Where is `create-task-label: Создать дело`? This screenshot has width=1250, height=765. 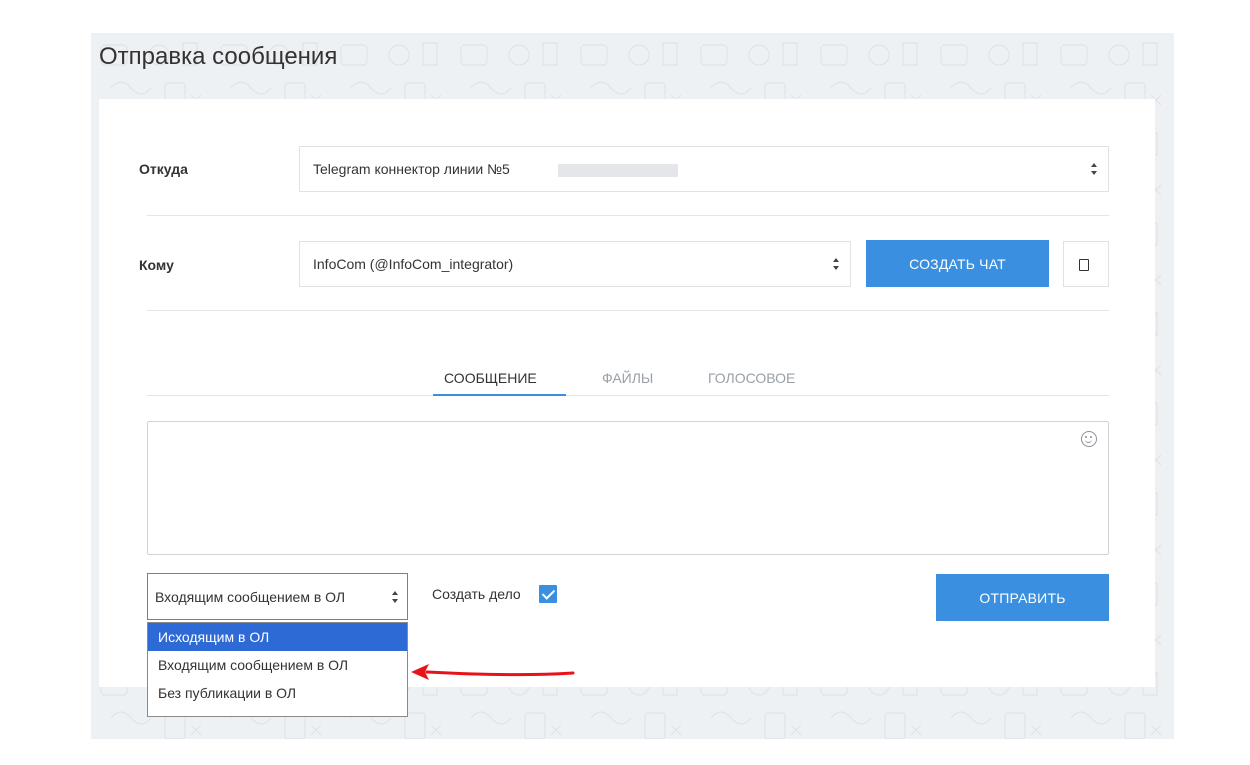 create-task-label: Создать дело is located at coordinates (476, 594).